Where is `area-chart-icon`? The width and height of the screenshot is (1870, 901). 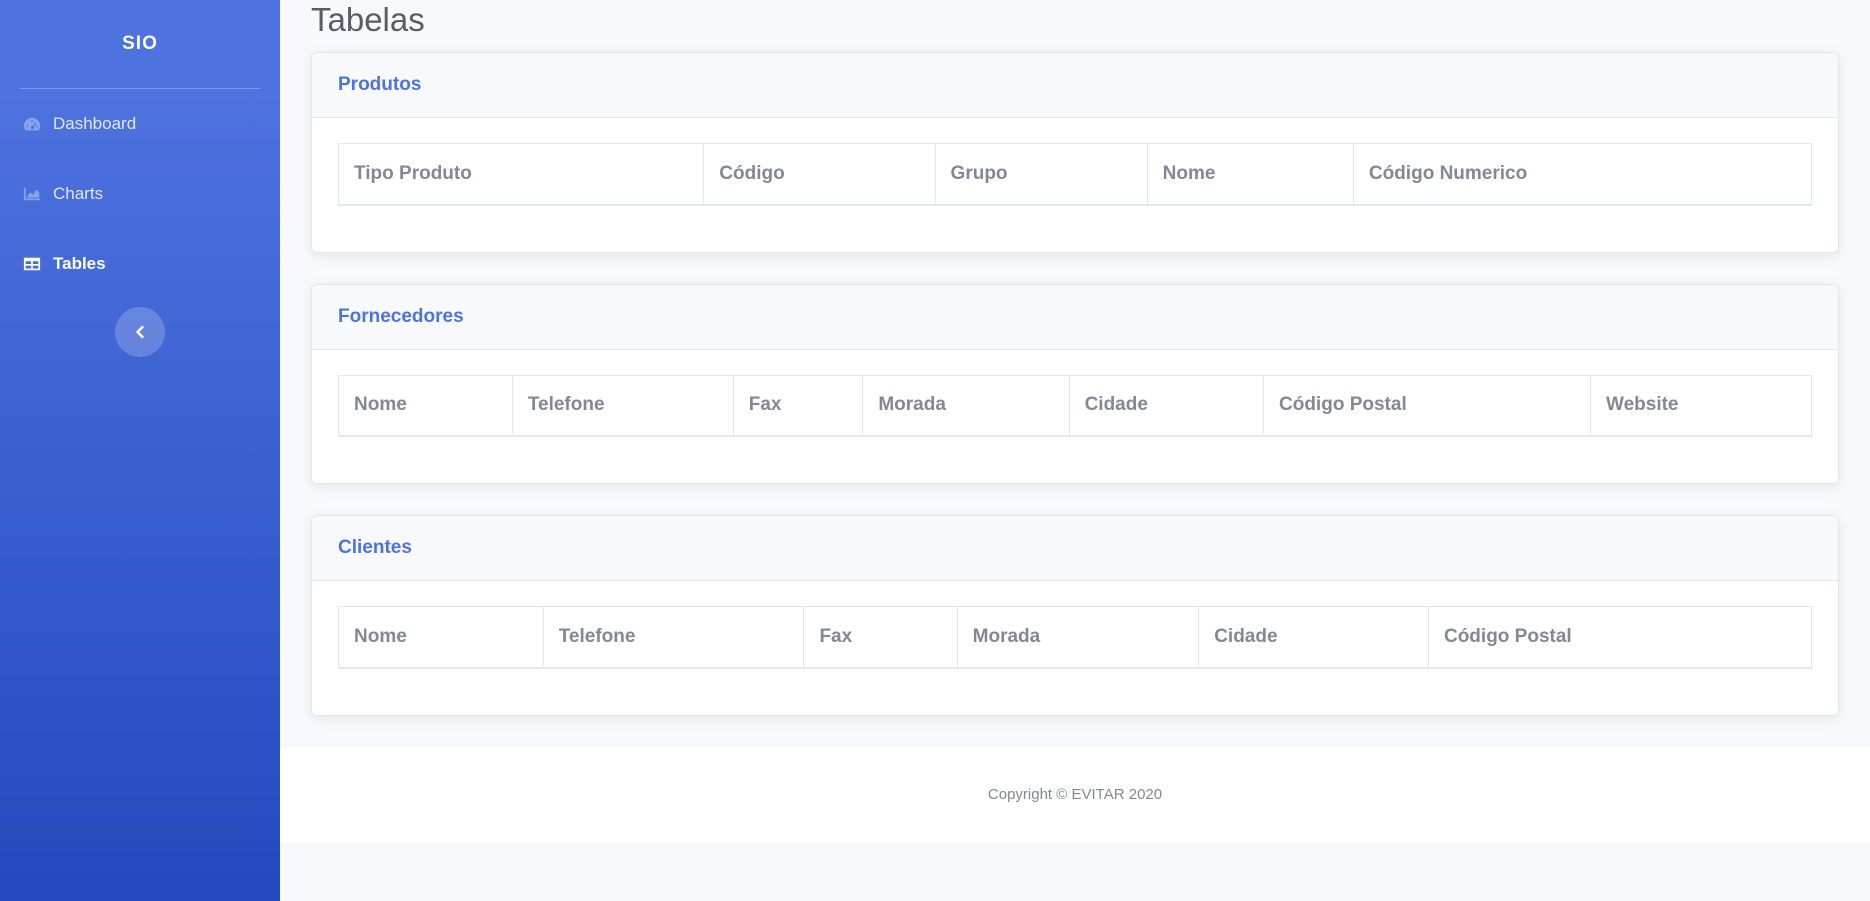
area-chart-icon is located at coordinates (32, 194).